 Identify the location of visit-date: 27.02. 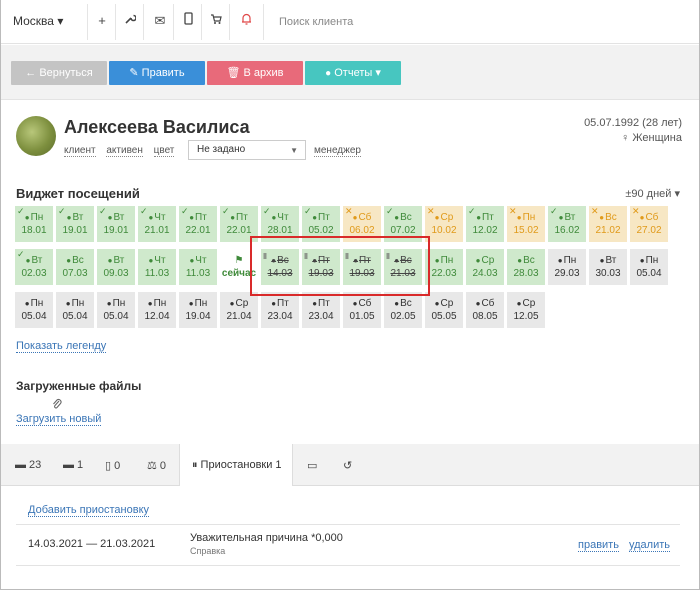
(649, 230).